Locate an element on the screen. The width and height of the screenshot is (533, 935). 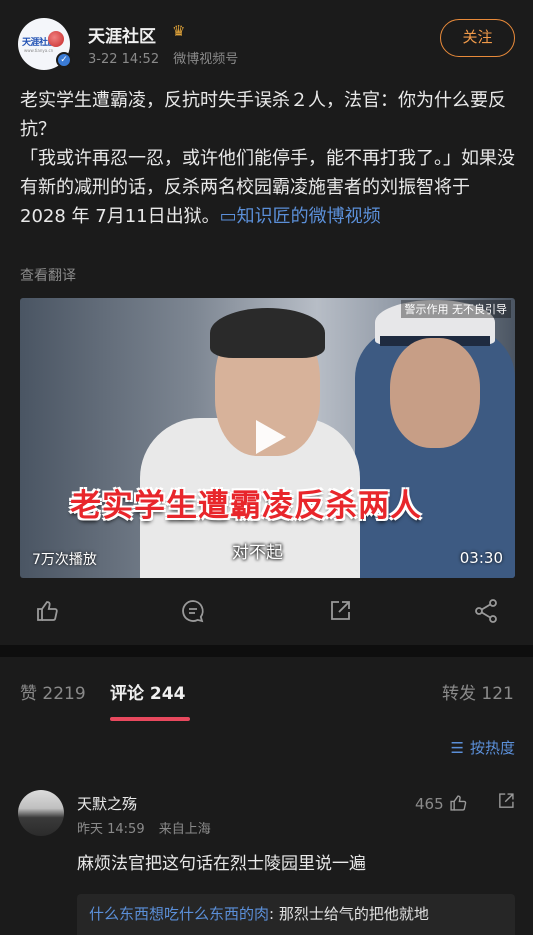
reply-preview: 什么东西想吃什么东西的肉: 那烈士给气的把他就地 is located at coordinates (296, 914).